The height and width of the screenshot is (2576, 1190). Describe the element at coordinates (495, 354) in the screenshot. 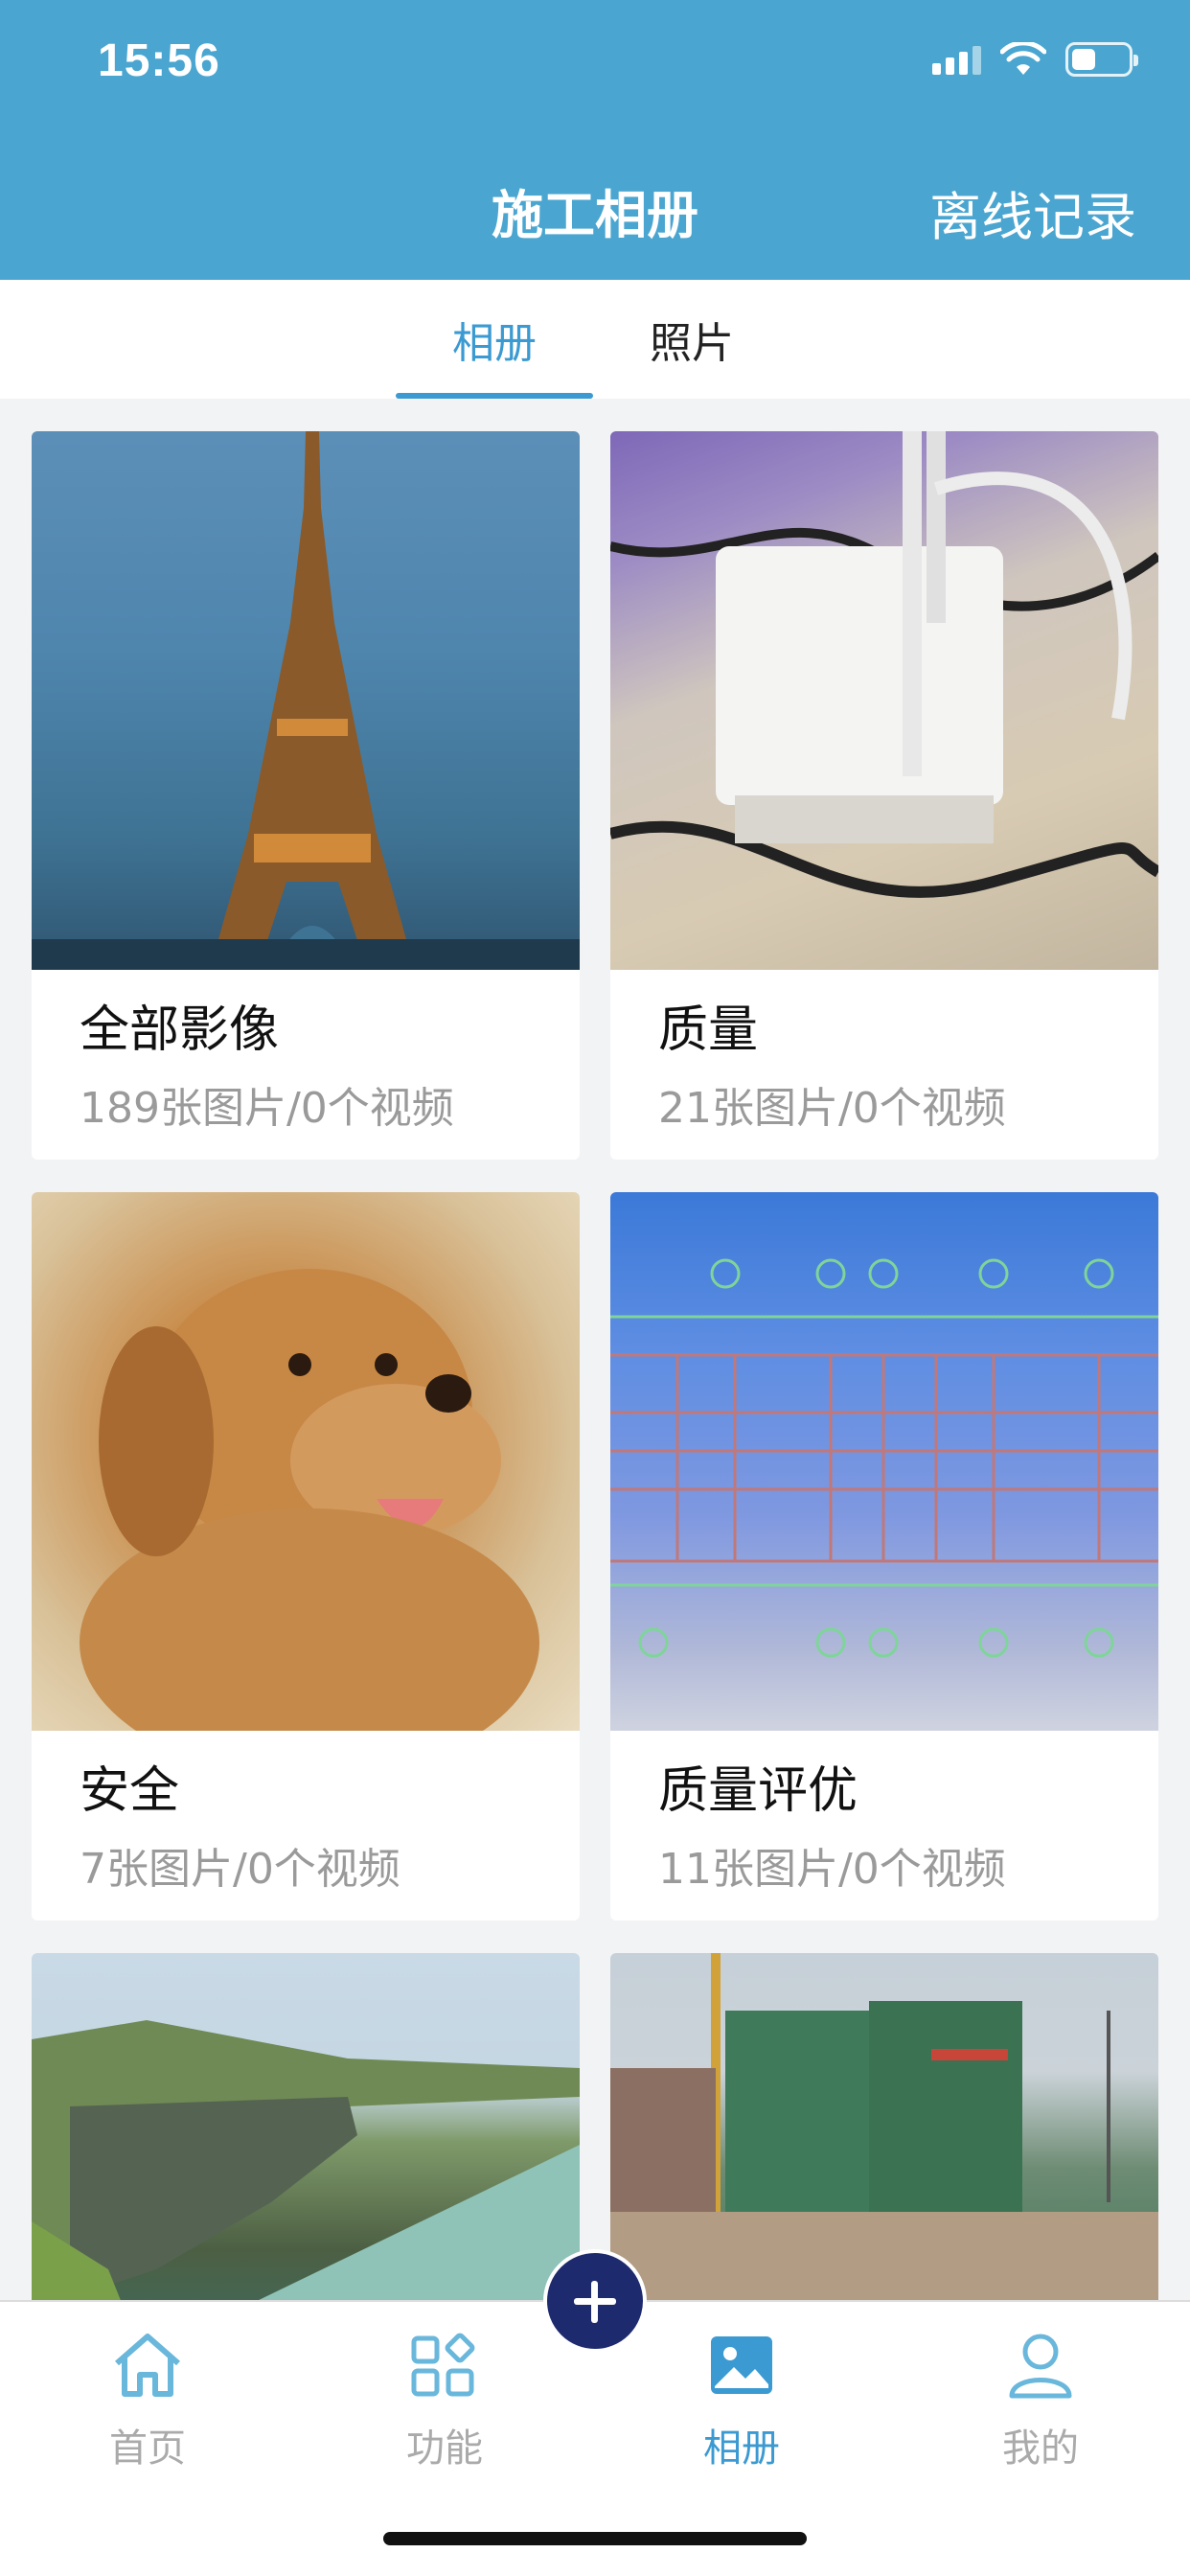

I see `tab-album: 相册` at that location.